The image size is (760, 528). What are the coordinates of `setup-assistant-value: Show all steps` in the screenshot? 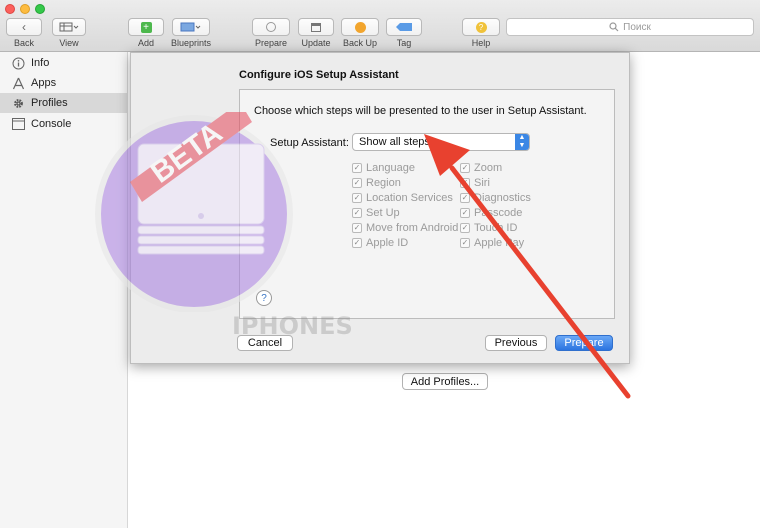 It's located at (394, 142).